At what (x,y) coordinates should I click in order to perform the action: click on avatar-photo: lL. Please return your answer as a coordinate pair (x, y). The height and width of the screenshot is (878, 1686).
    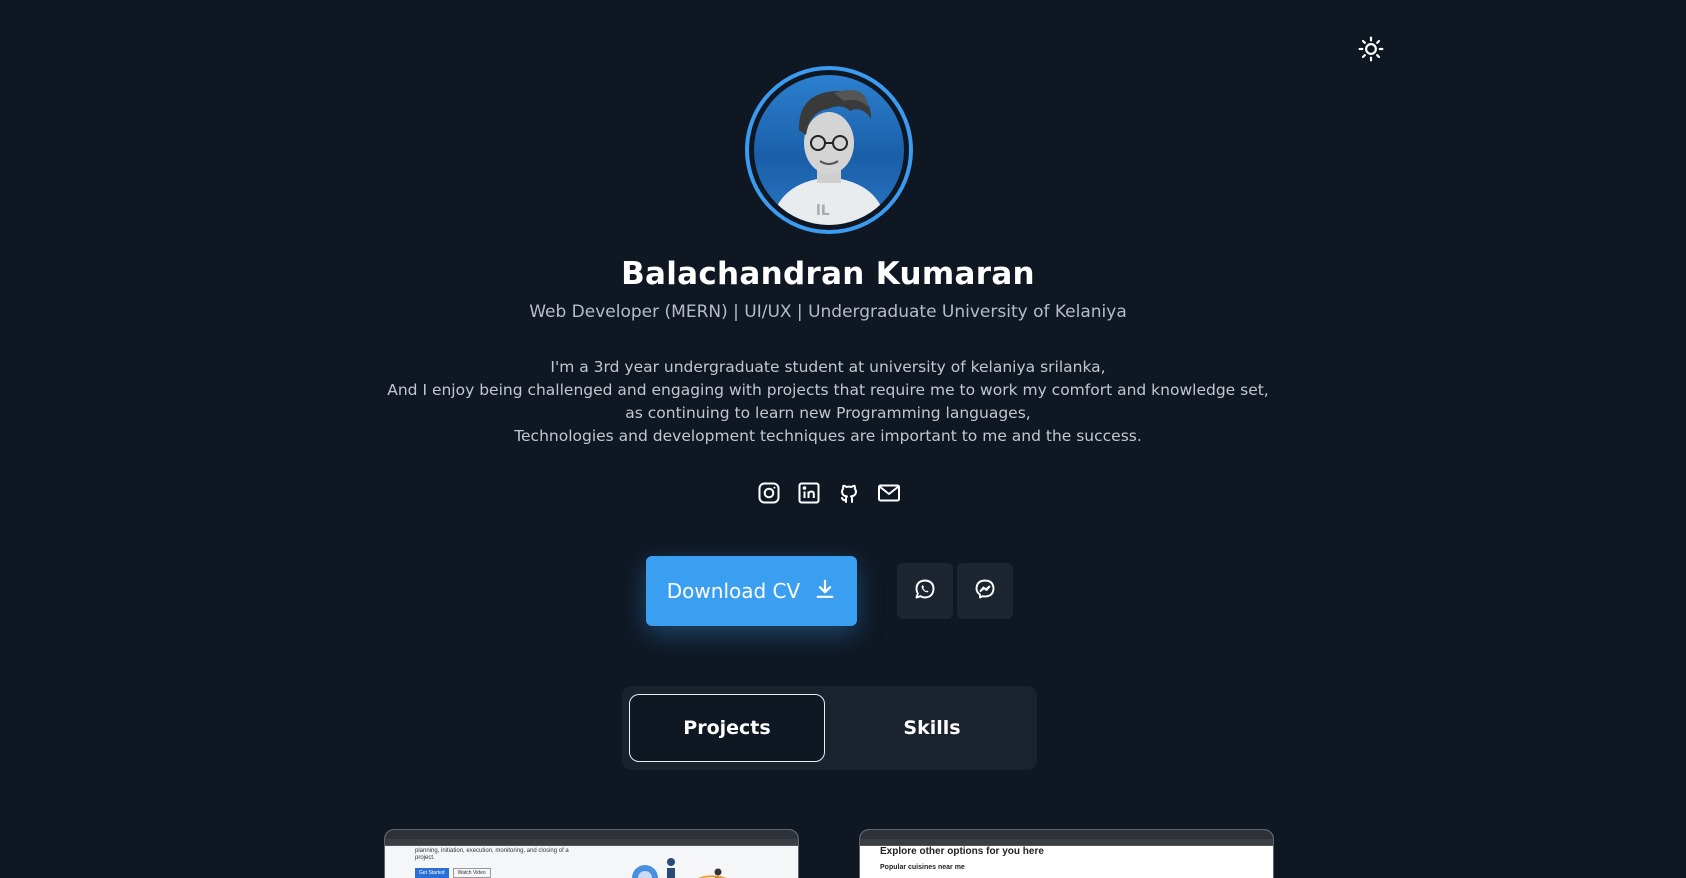
    Looking at the image, I should click on (829, 150).